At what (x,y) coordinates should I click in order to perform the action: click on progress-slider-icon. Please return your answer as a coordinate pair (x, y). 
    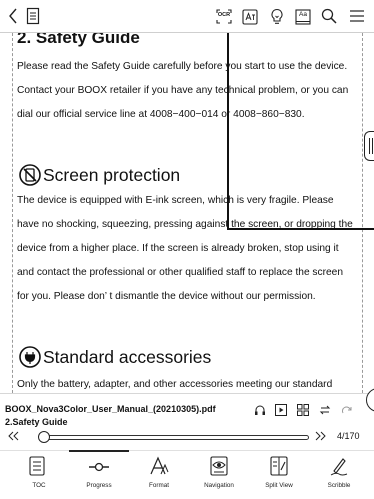
    Looking at the image, I should click on (99, 467).